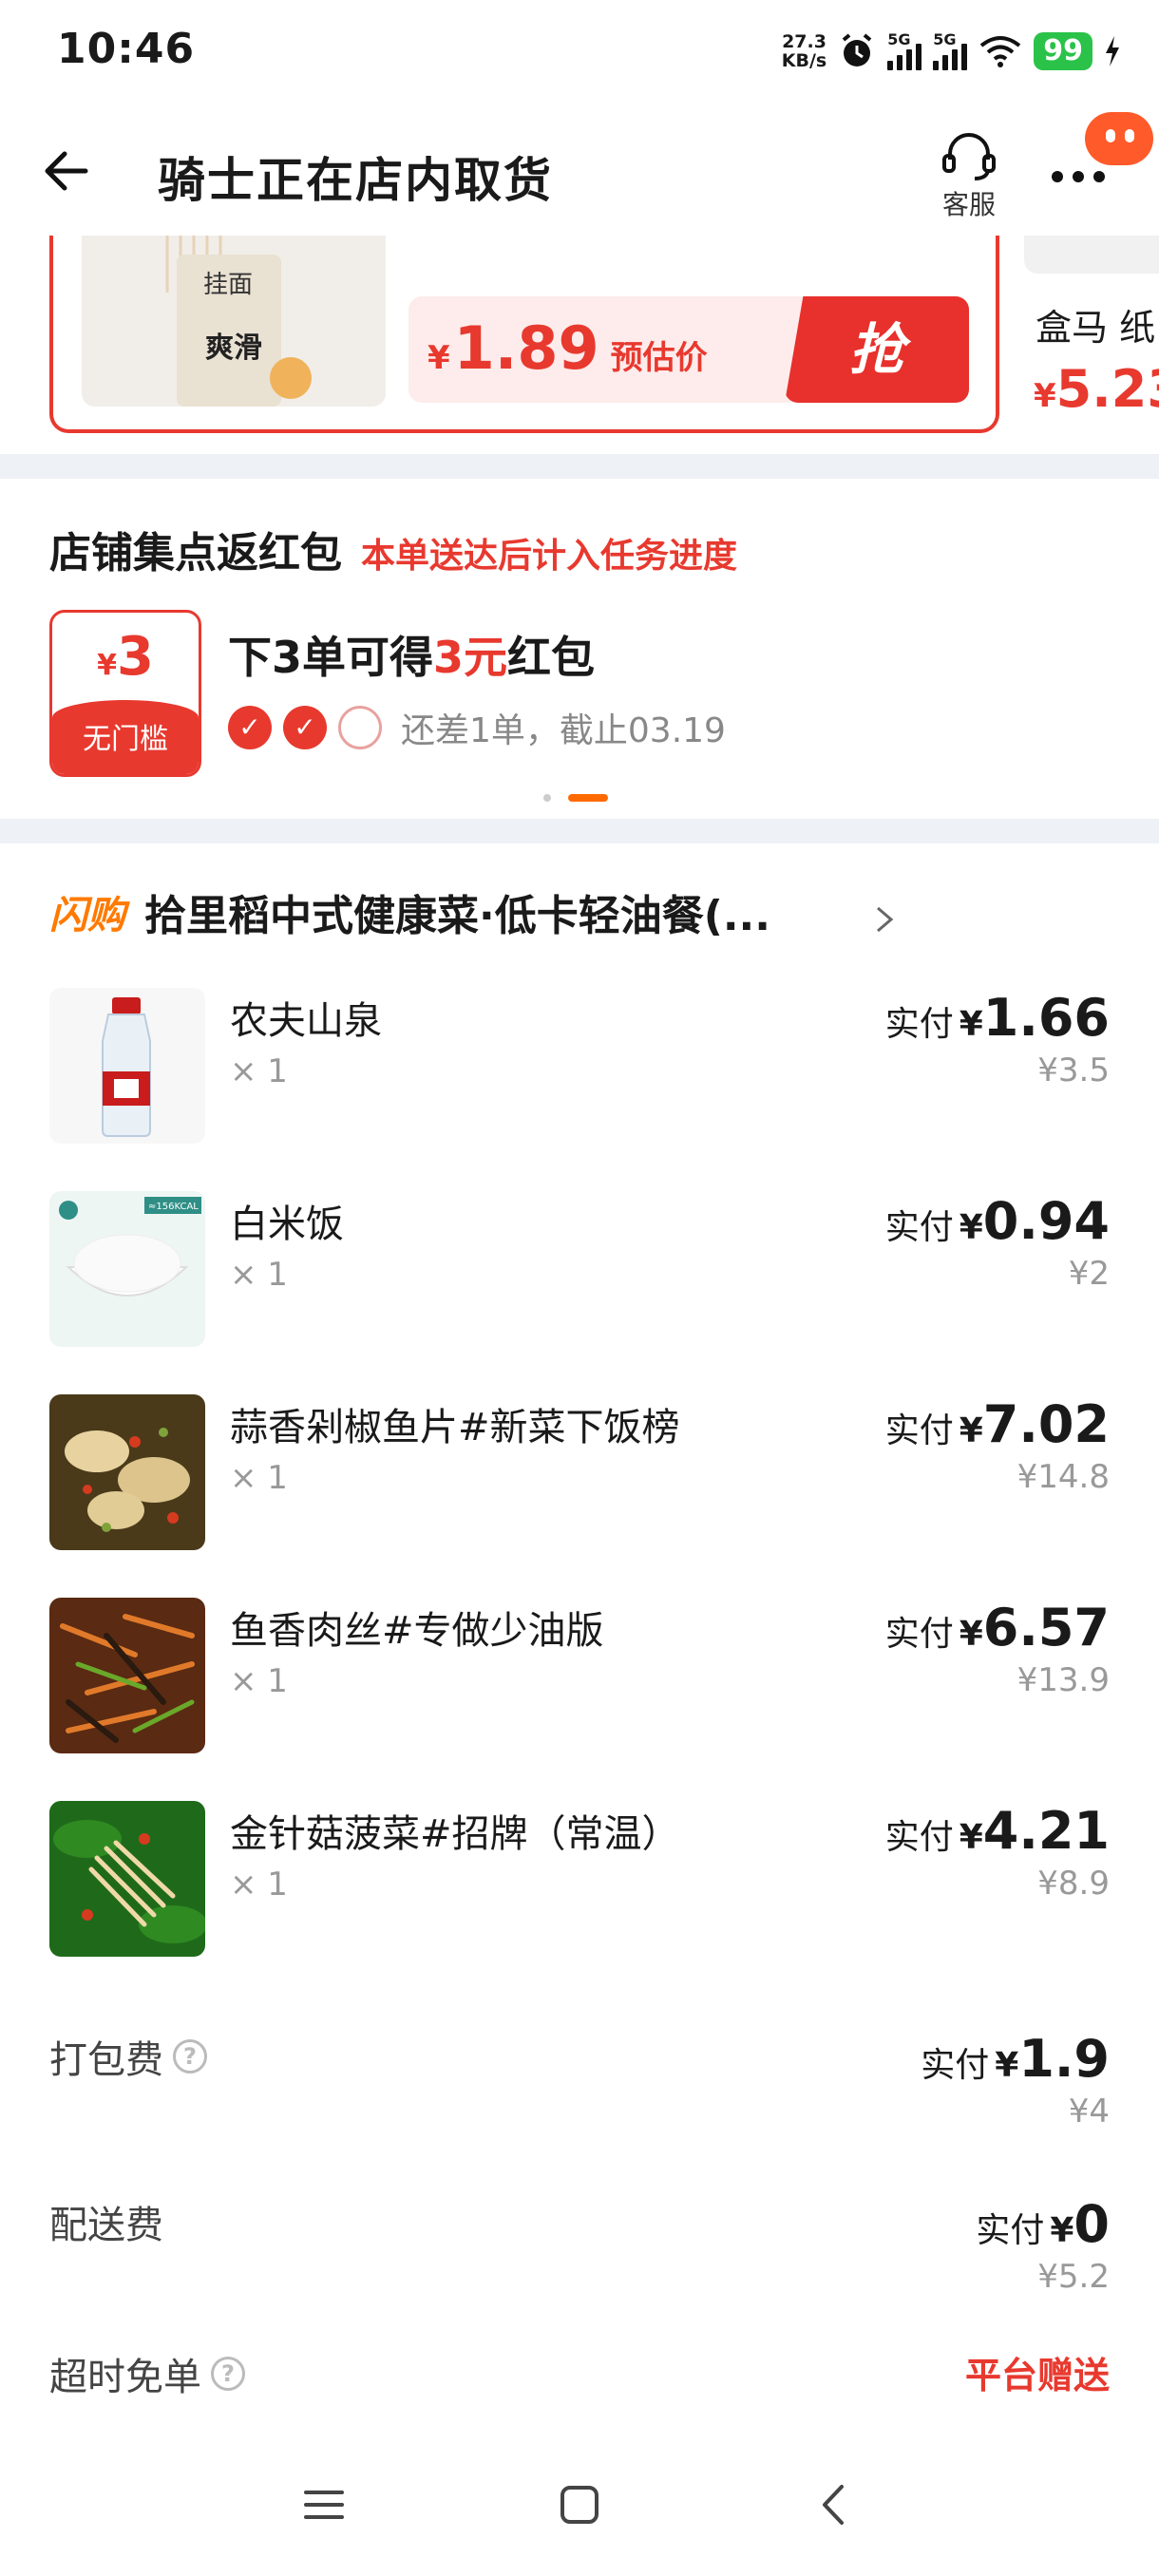 Image resolution: width=1159 pixels, height=2576 pixels. Describe the element at coordinates (1015, 2080) in the screenshot. I see `packing-fee-price: 实付 ¥1.9 ¥4` at that location.